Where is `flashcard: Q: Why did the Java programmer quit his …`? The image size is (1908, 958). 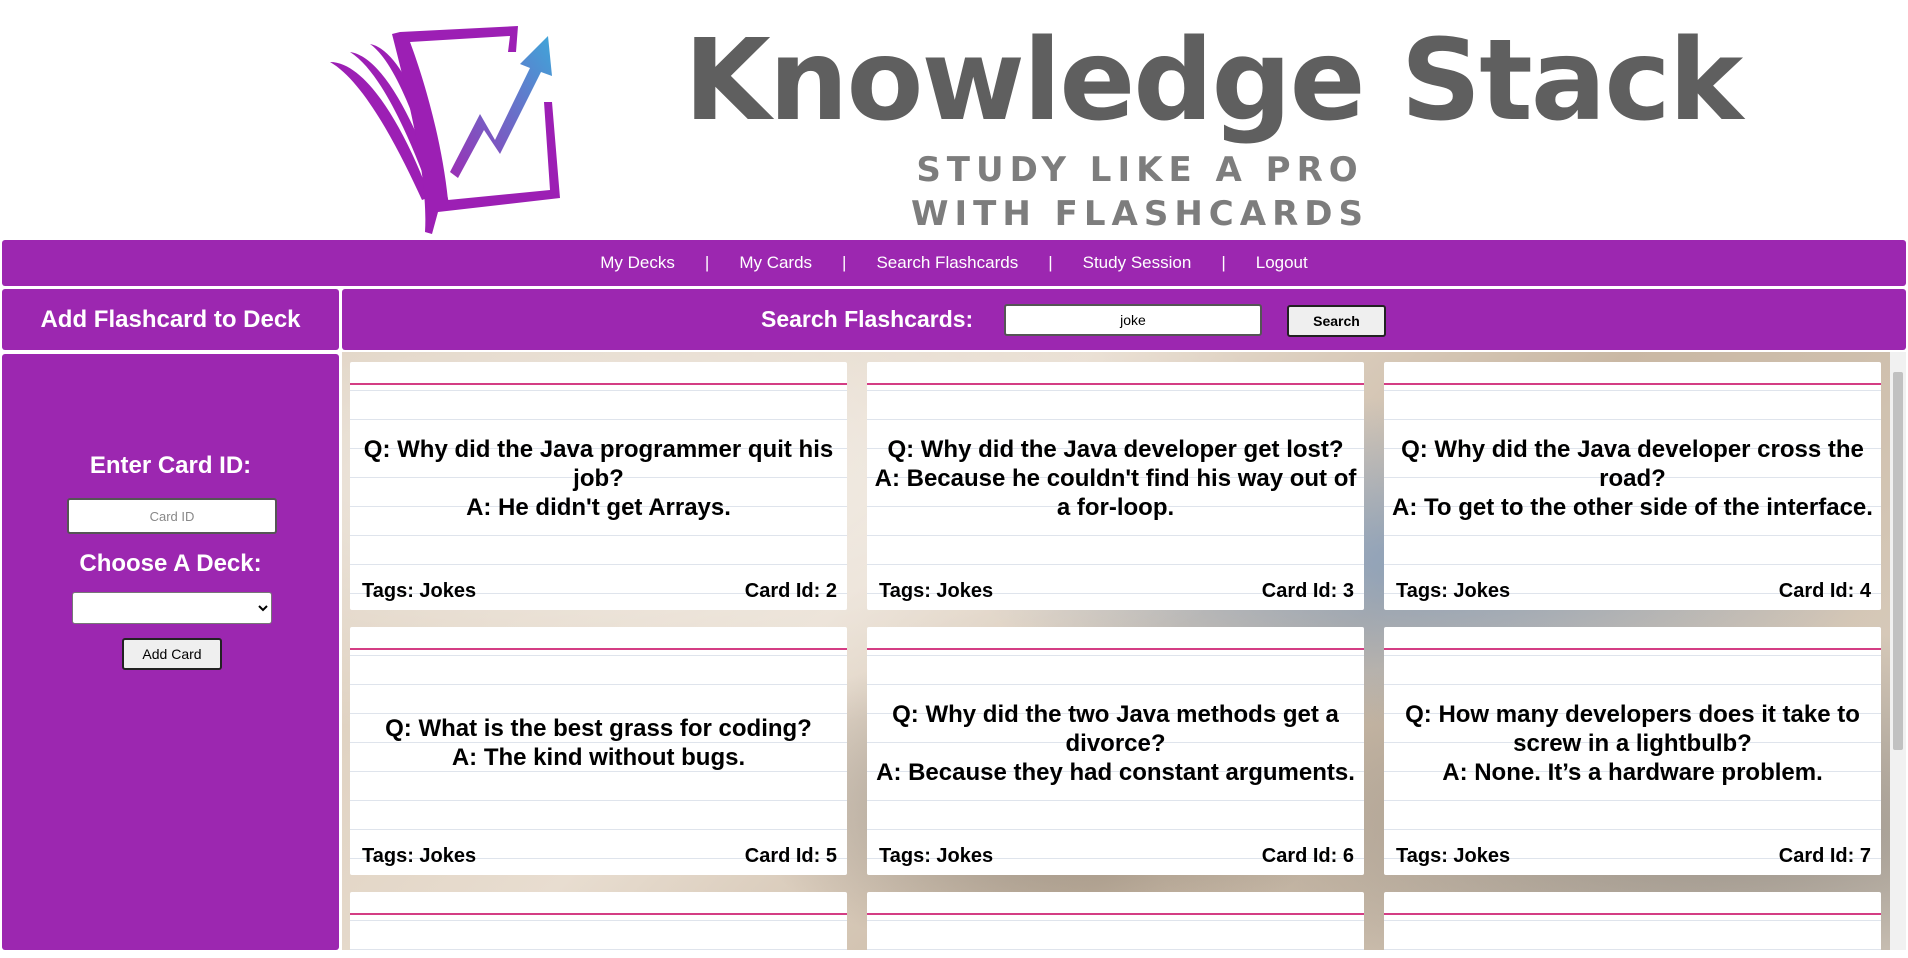 flashcard: Q: Why did the Java programmer quit his … is located at coordinates (598, 486).